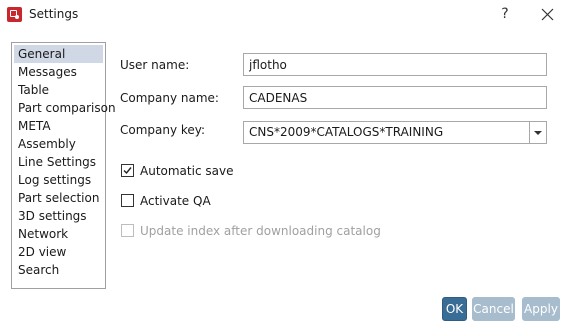 The width and height of the screenshot is (571, 331). I want to click on nav-item-assembly: Assembly, so click(58, 144).